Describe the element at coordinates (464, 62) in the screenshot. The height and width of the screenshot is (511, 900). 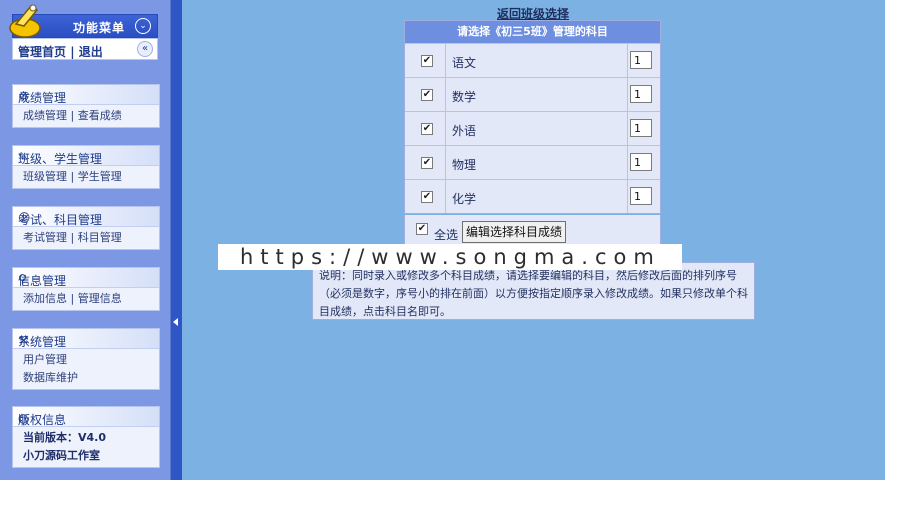
I see `subject-name-link: 语文` at that location.